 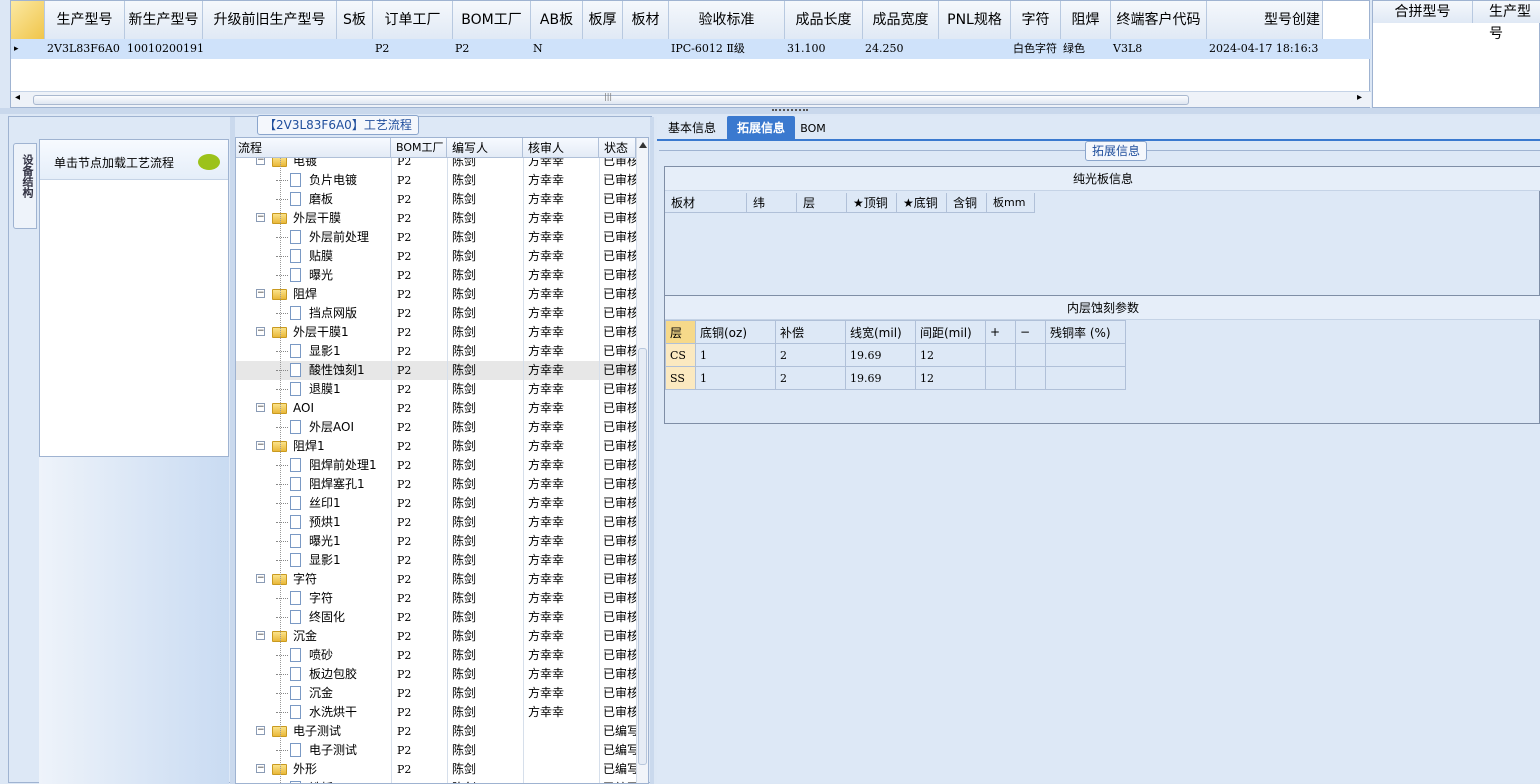 I want to click on tree-row: 外层AOI P2 陈剑 方幸幸 已审核, so click(x=436, y=427).